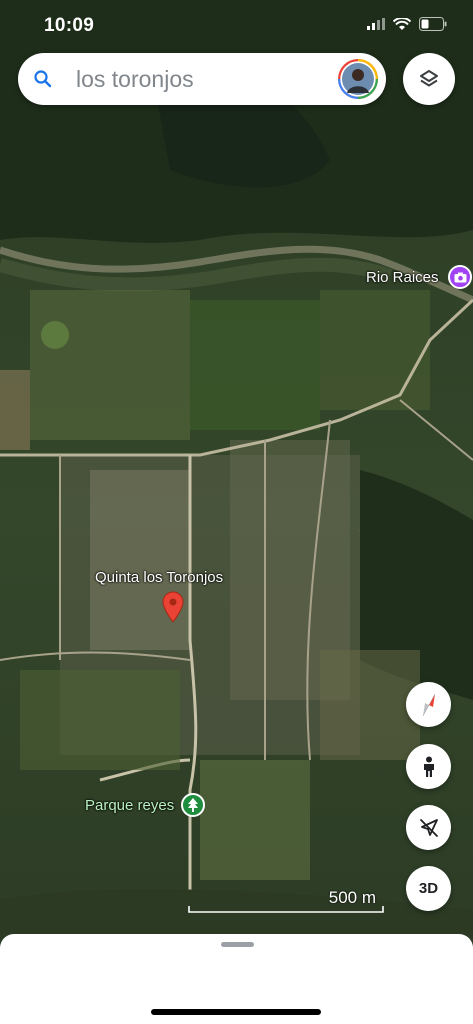  I want to click on poi-rio-raices, so click(460, 277).